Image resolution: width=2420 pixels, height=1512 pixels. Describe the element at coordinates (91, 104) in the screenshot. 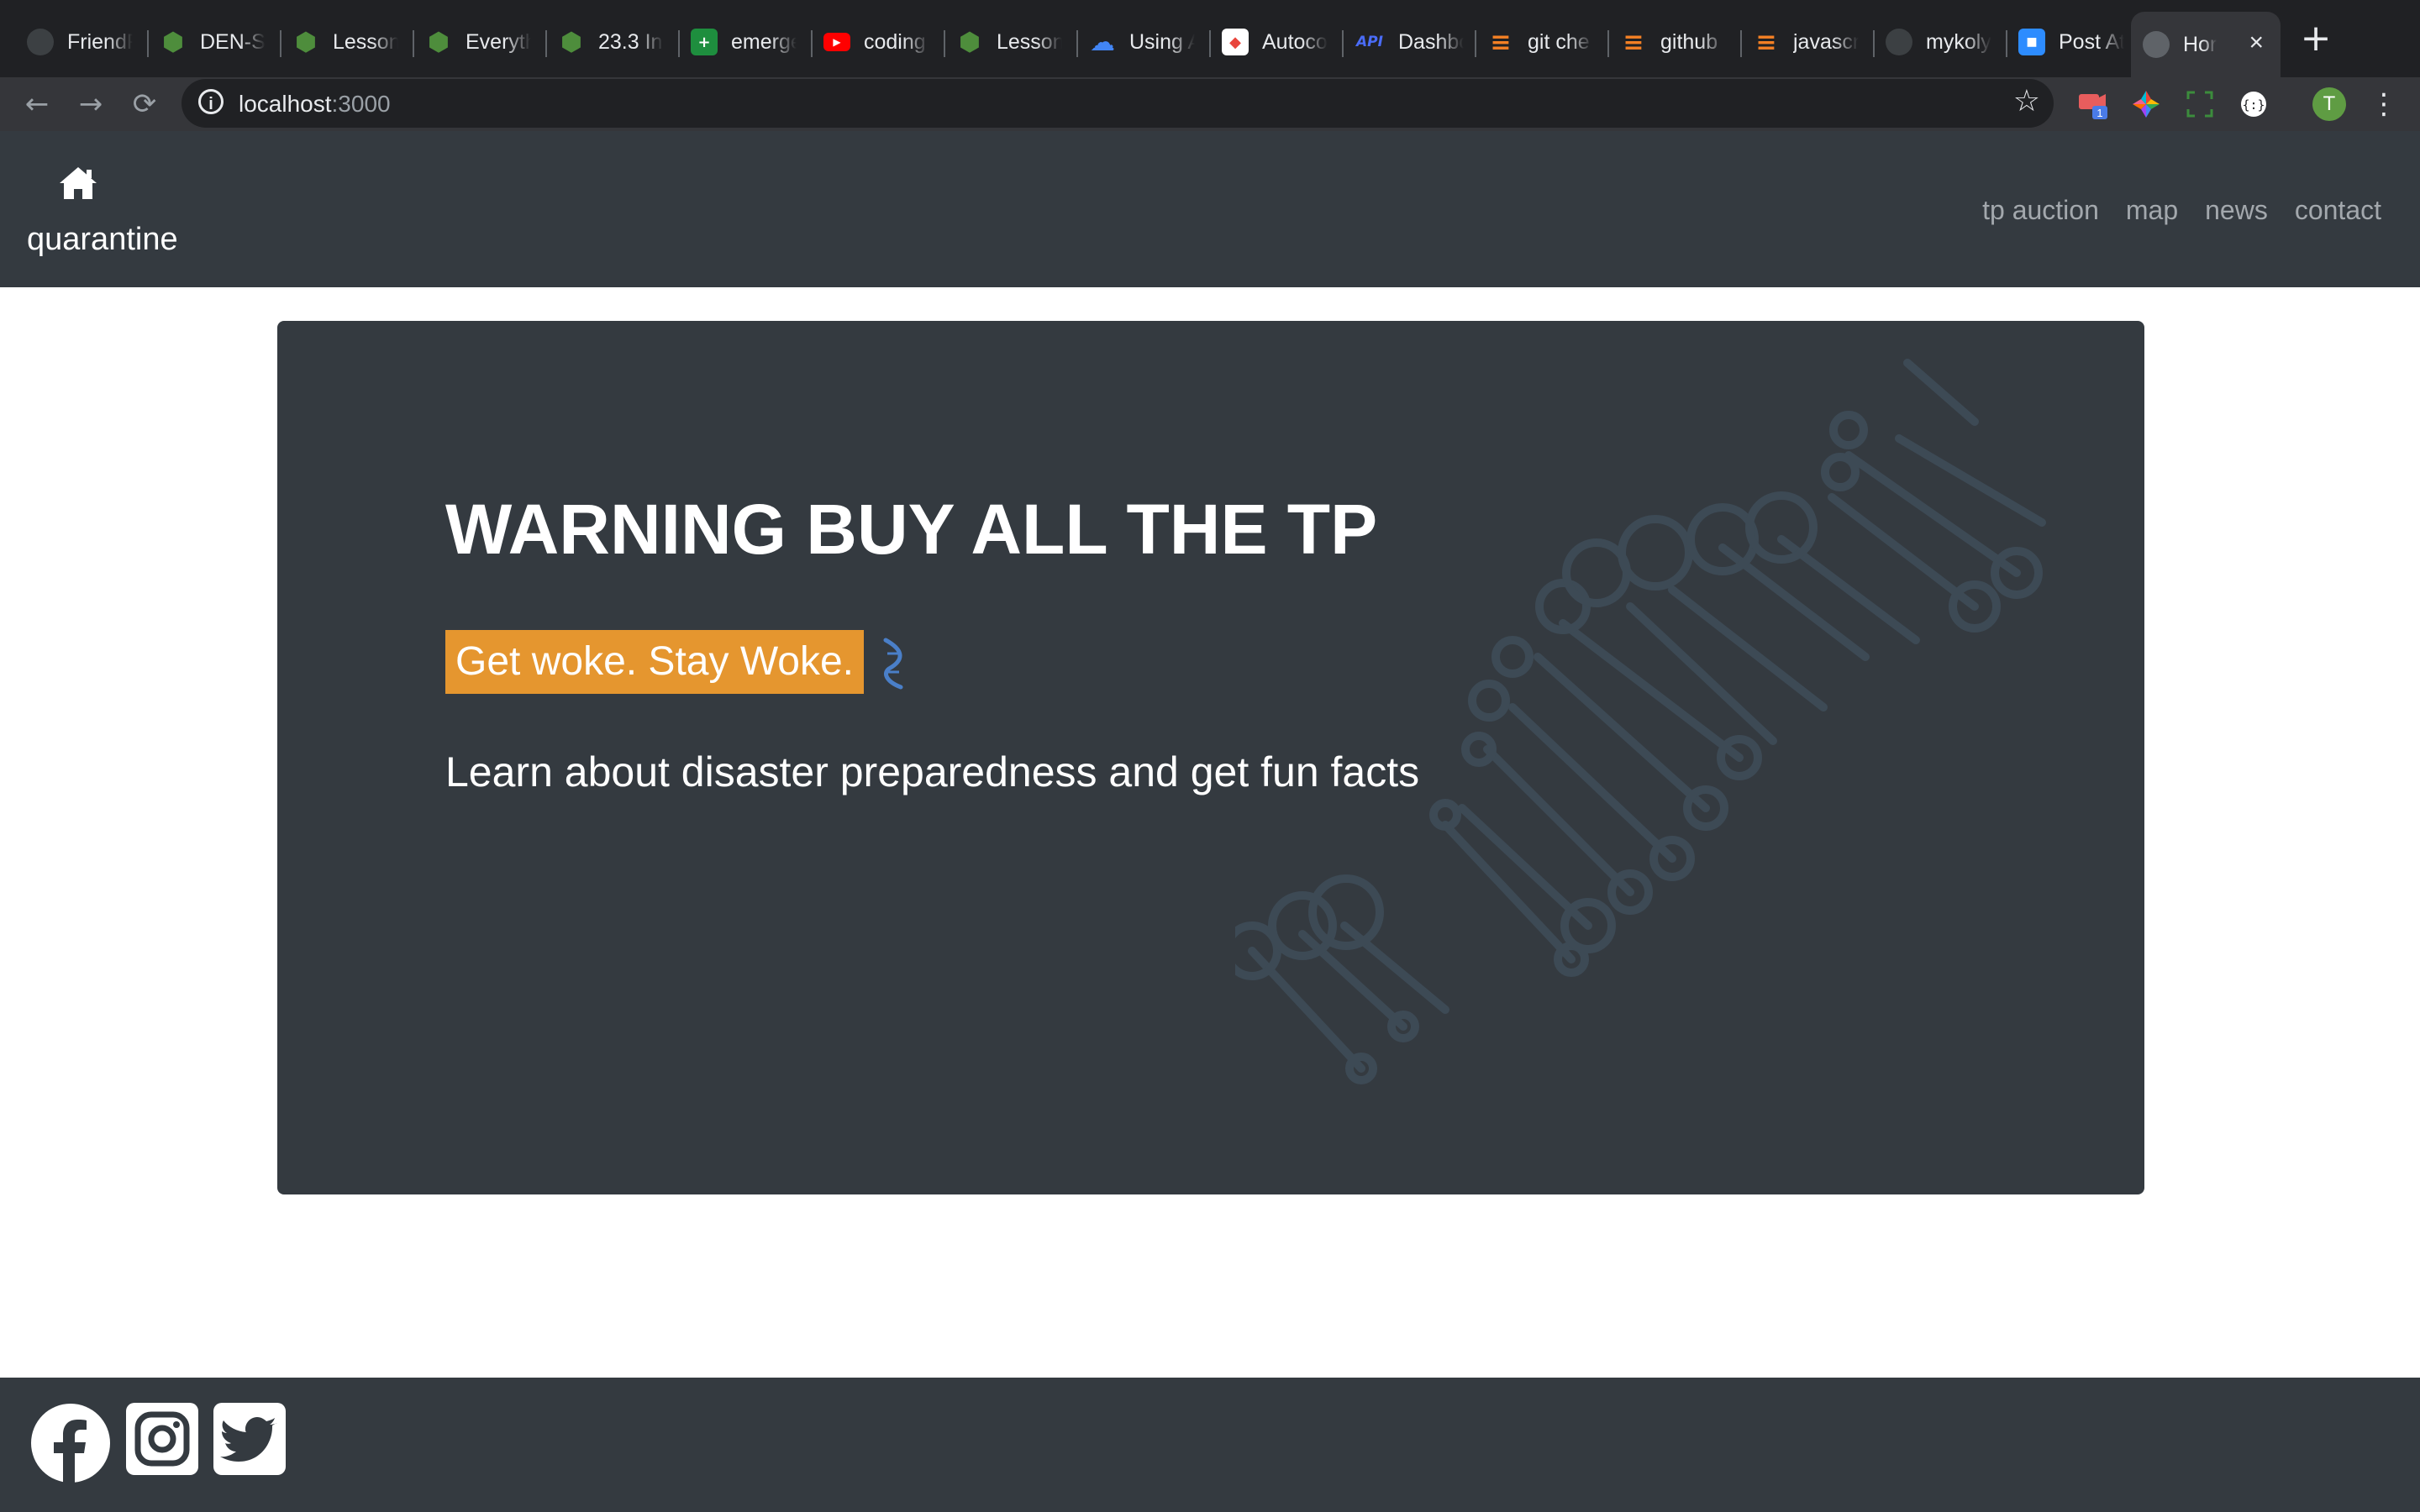

I see `forward-button: →` at that location.